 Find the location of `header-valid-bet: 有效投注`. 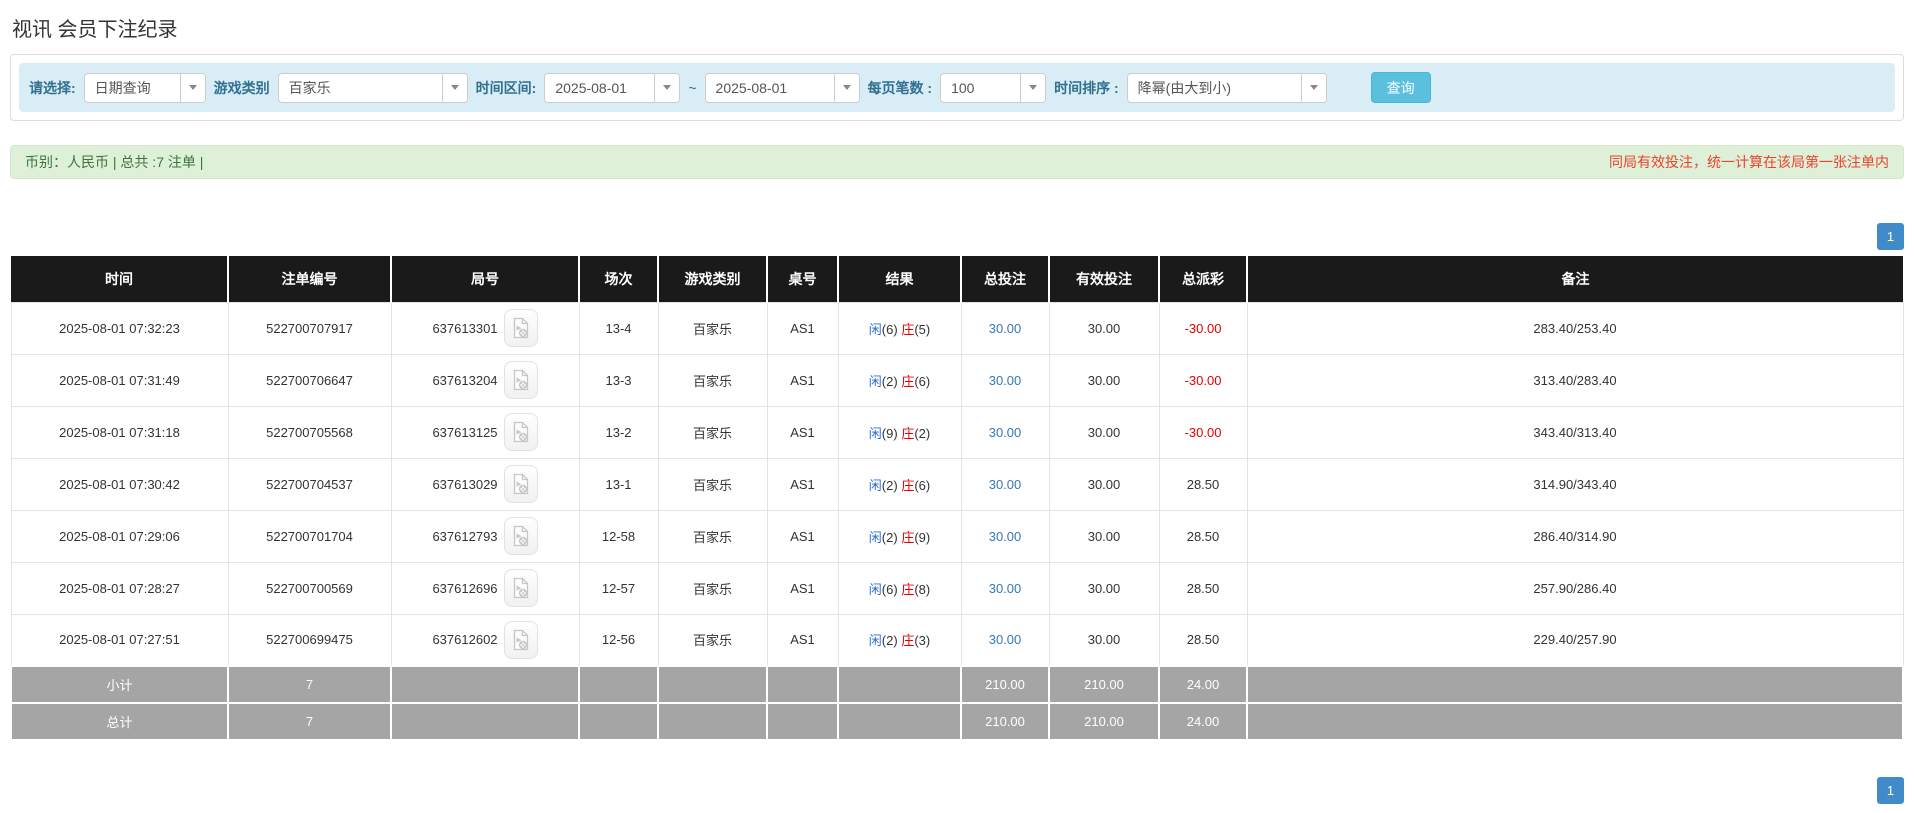

header-valid-bet: 有效投注 is located at coordinates (1103, 279).